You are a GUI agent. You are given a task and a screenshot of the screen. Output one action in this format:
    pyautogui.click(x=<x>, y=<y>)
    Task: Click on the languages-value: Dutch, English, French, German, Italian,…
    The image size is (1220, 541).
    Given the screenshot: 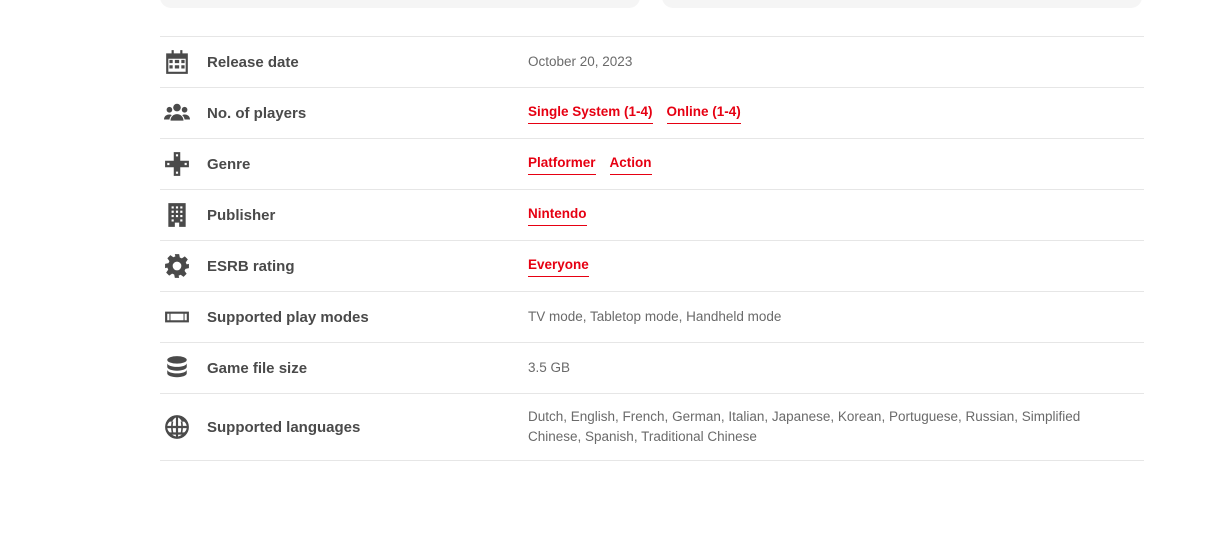 What is the action you would take?
    pyautogui.click(x=804, y=426)
    